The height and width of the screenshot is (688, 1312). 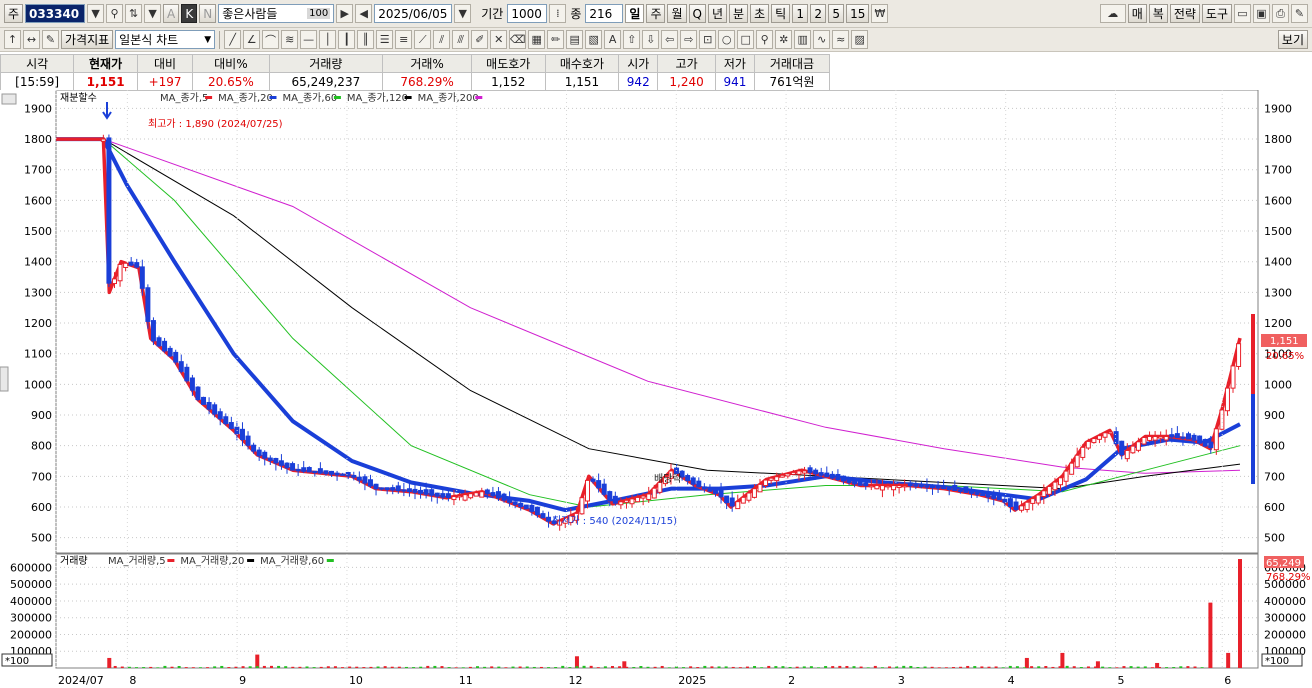 I want to click on cycle-15: 15, so click(x=858, y=13).